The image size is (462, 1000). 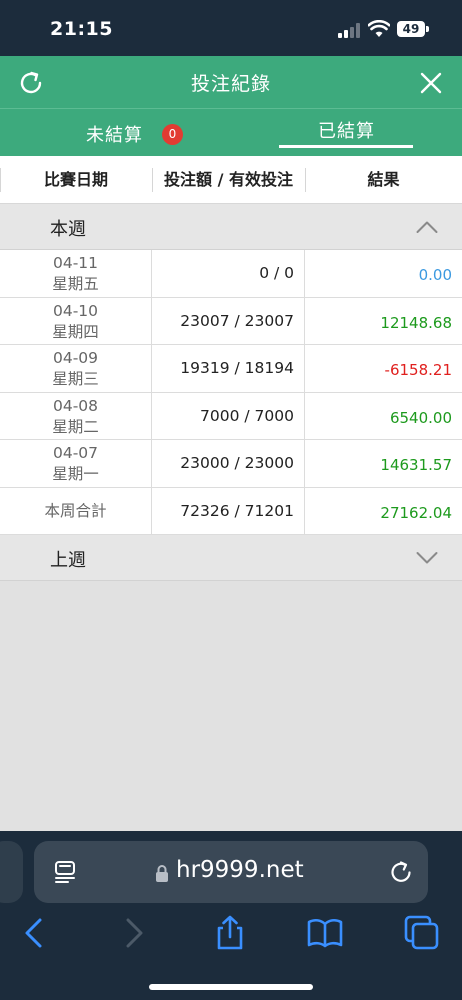 I want to click on row-date-cell: 04-10 星期四, so click(x=76, y=320).